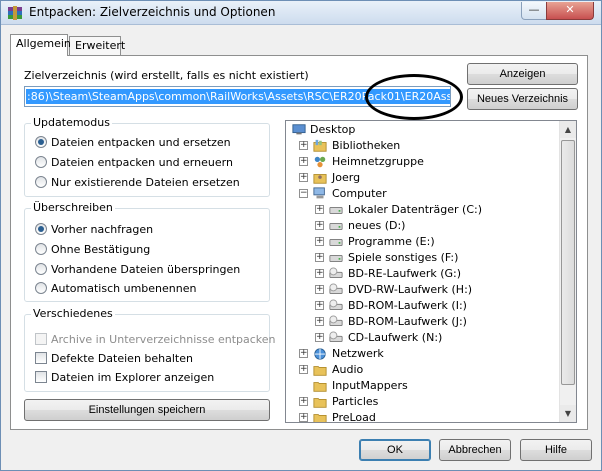  I want to click on tree-node: + Audio, so click(421, 370).